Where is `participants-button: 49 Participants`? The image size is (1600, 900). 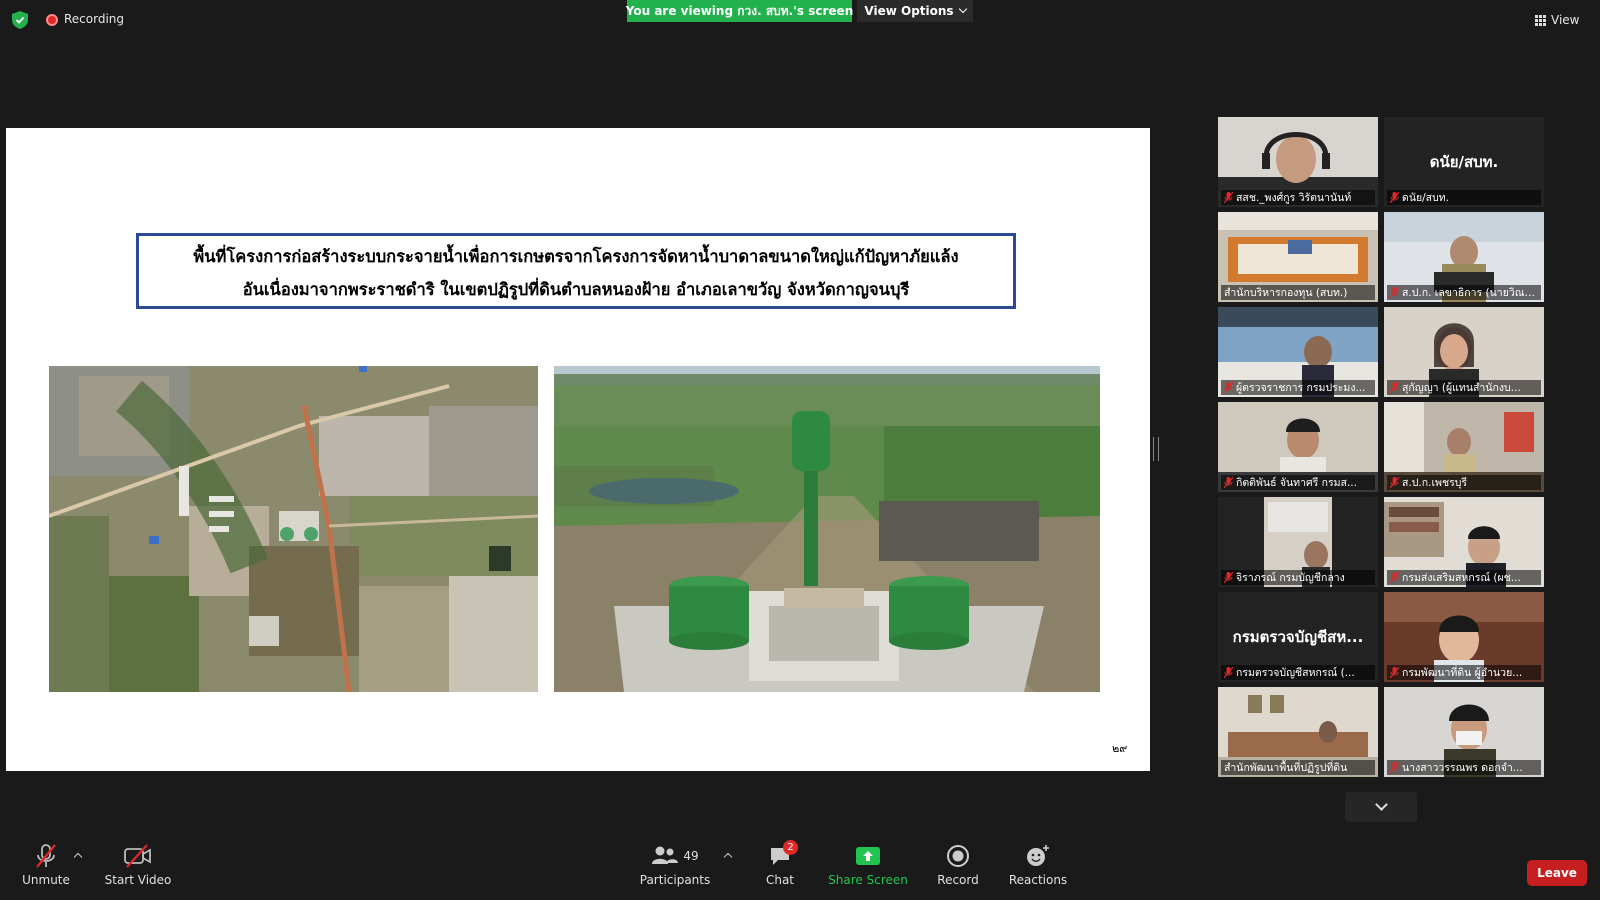
participants-button: 49 Participants is located at coordinates (675, 864).